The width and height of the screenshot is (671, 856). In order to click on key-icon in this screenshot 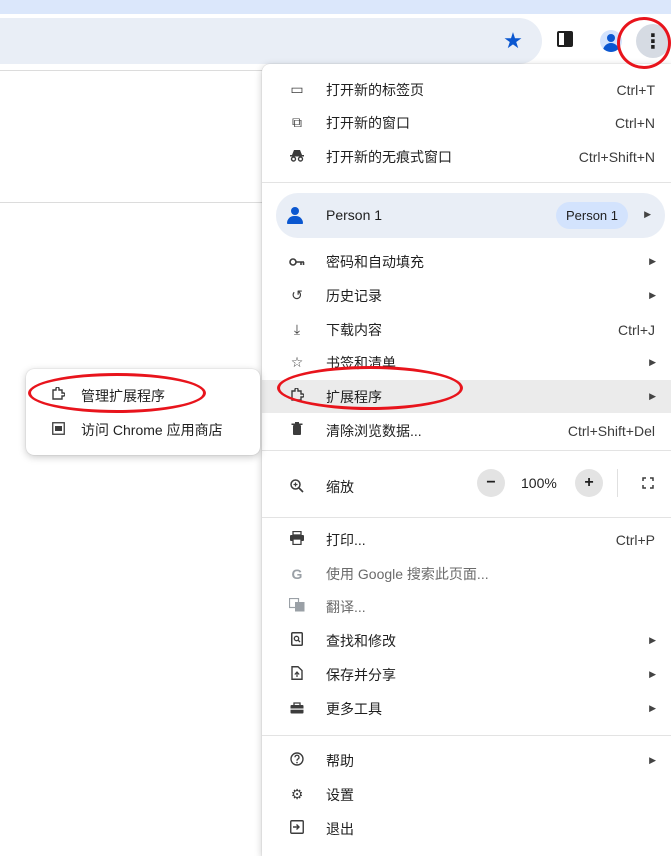, I will do `click(297, 262)`.